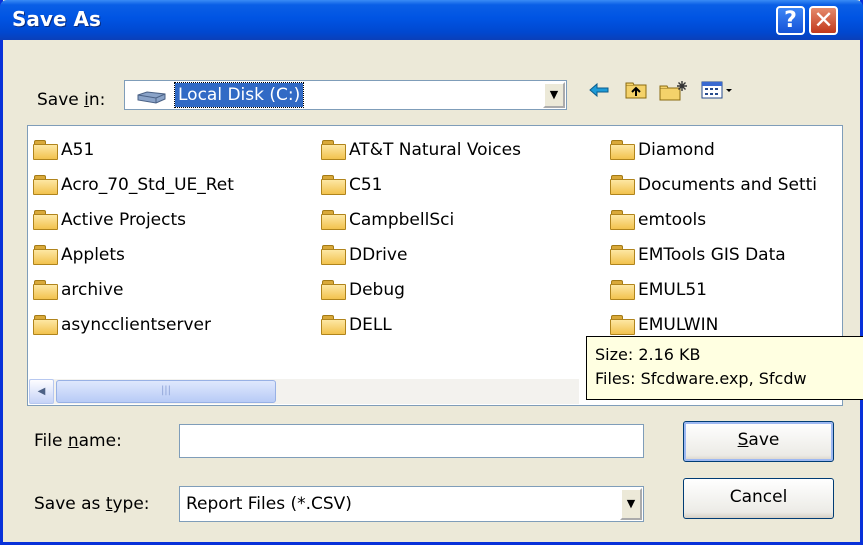 The height and width of the screenshot is (545, 863). Describe the element at coordinates (78, 441) in the screenshot. I see `file-name-label: File name:` at that location.